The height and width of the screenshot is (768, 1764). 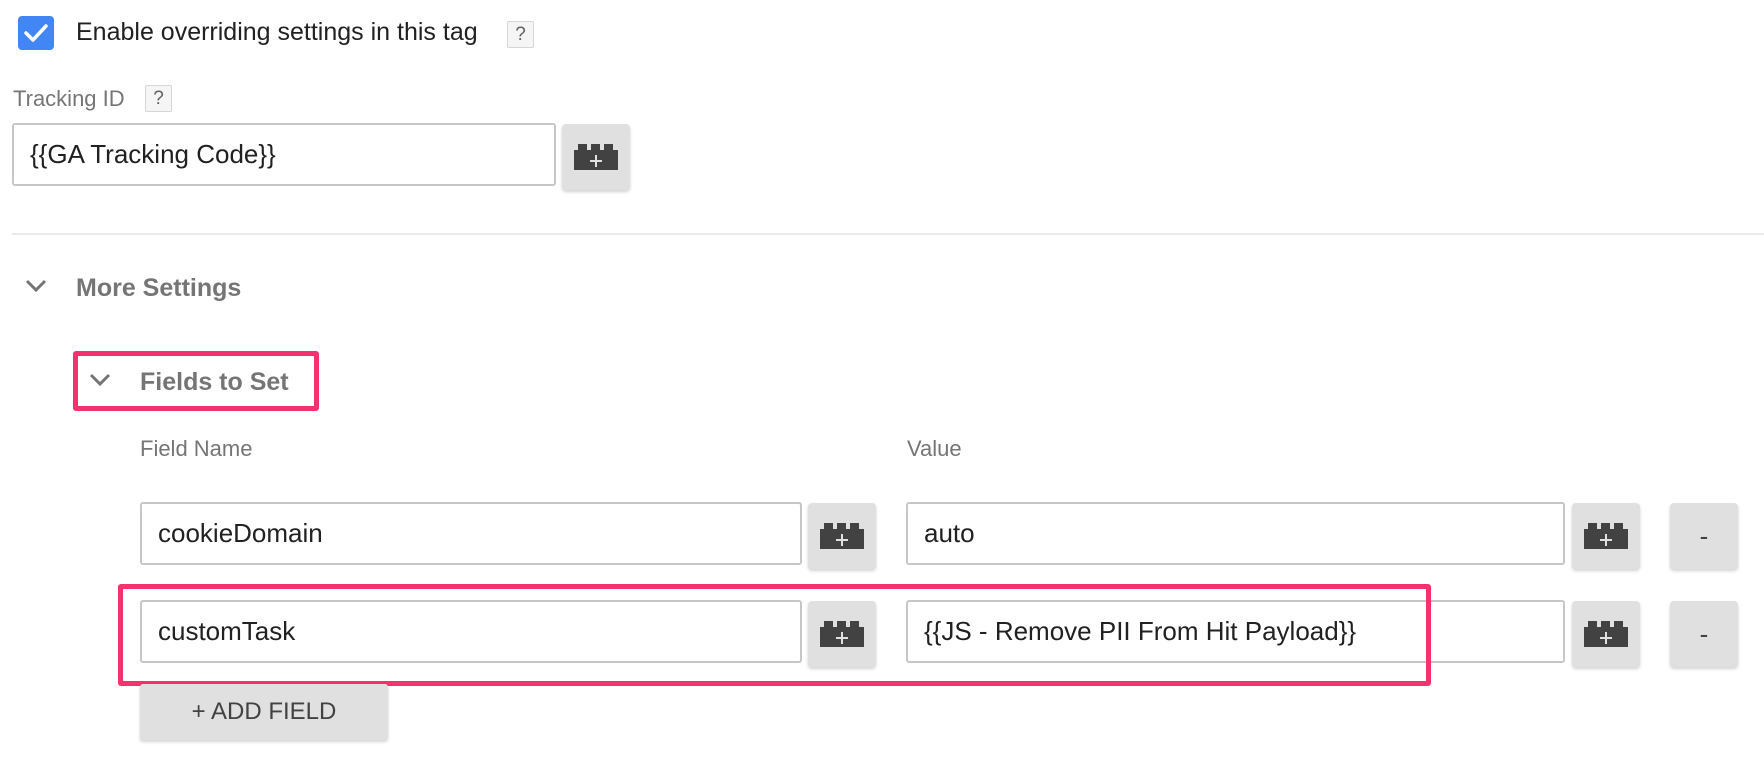 I want to click on checkmark-icon, so click(x=36, y=33).